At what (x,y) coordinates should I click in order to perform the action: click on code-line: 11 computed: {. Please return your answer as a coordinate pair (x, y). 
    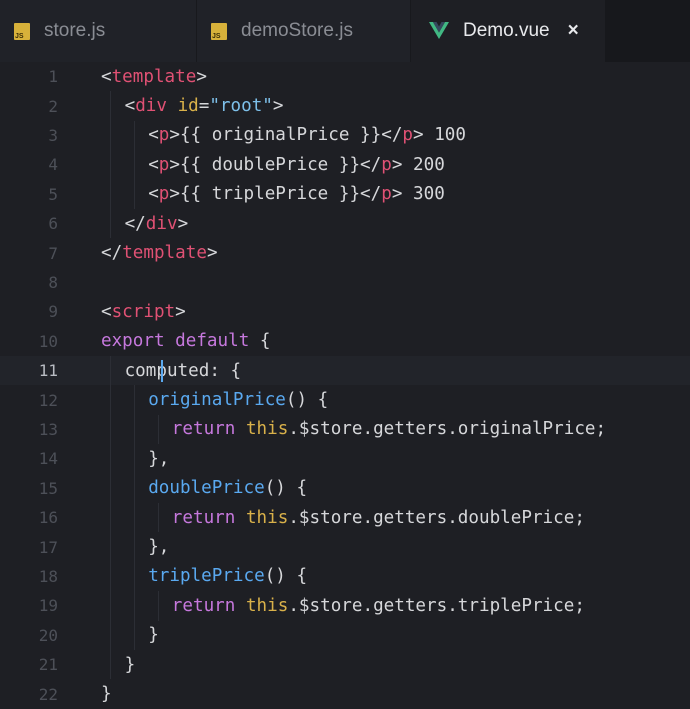
    Looking at the image, I should click on (345, 371).